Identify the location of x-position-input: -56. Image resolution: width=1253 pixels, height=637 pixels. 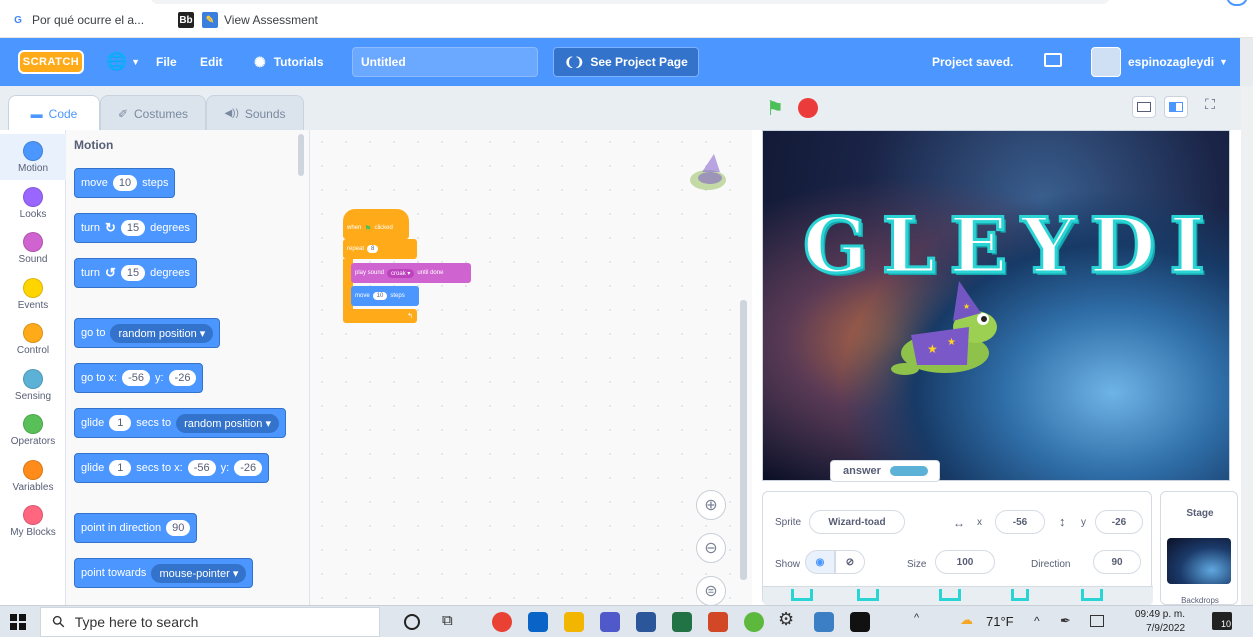
(1020, 522).